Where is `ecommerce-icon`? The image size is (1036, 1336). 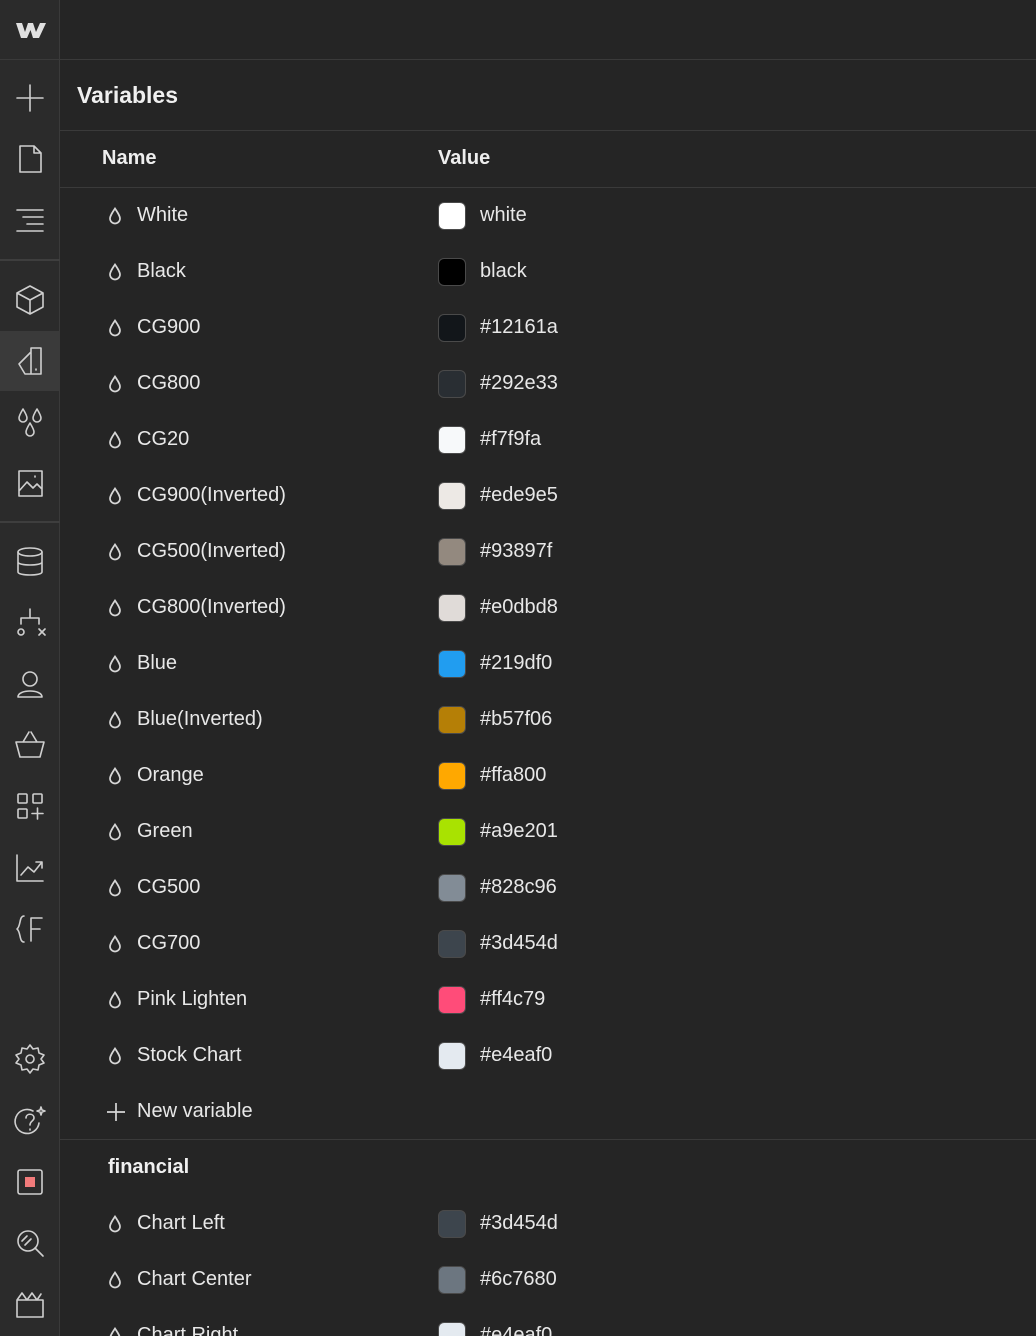 ecommerce-icon is located at coordinates (30, 745).